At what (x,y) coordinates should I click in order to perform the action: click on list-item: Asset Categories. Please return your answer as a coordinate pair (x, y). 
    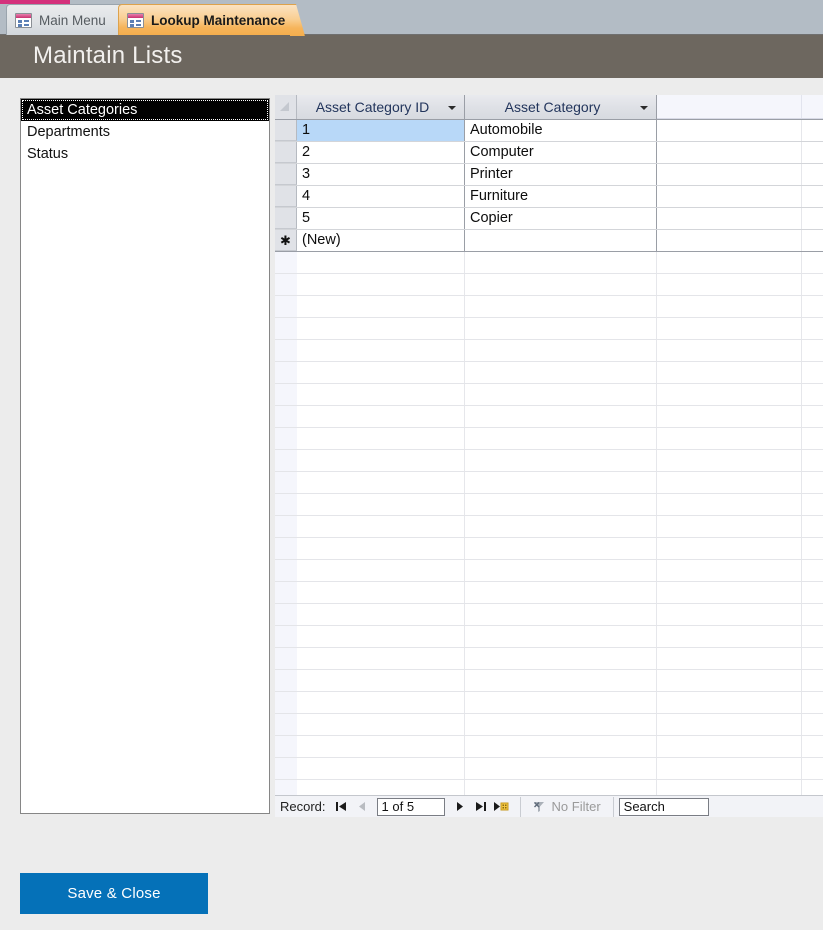
    Looking at the image, I should click on (145, 110).